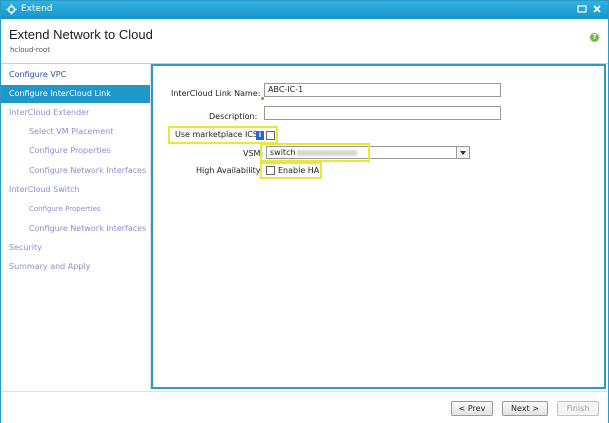 This screenshot has height=423, width=609. What do you see at coordinates (582, 9) in the screenshot?
I see `maximize-icon` at bounding box center [582, 9].